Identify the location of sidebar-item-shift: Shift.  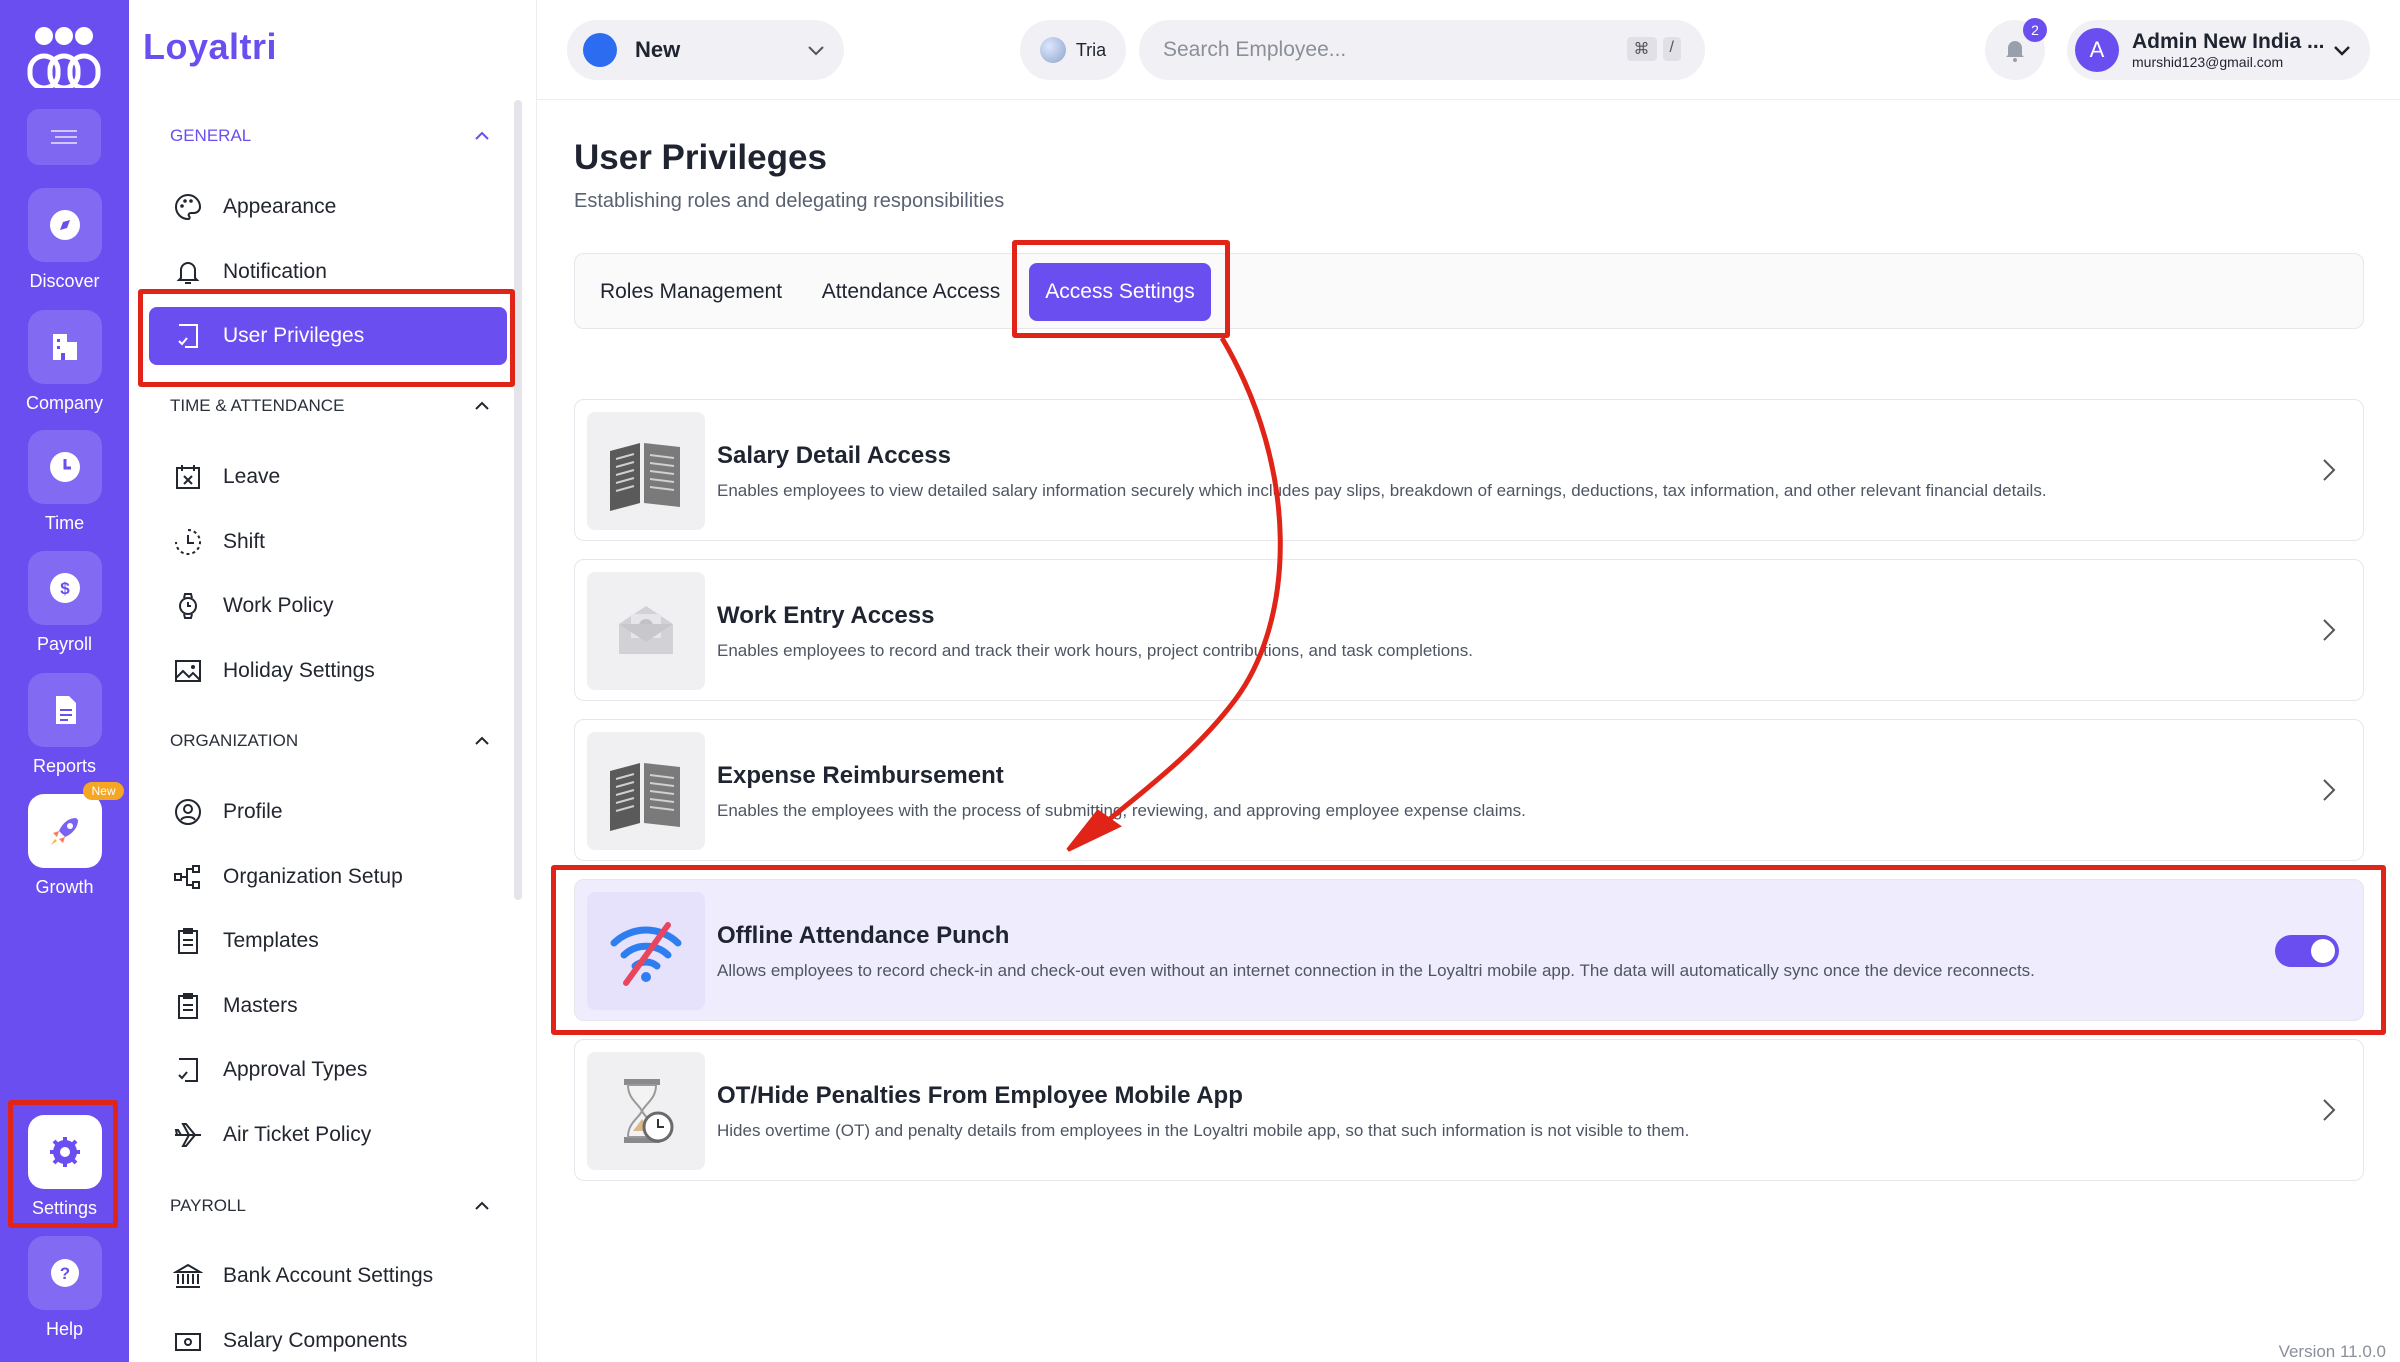
(328, 542).